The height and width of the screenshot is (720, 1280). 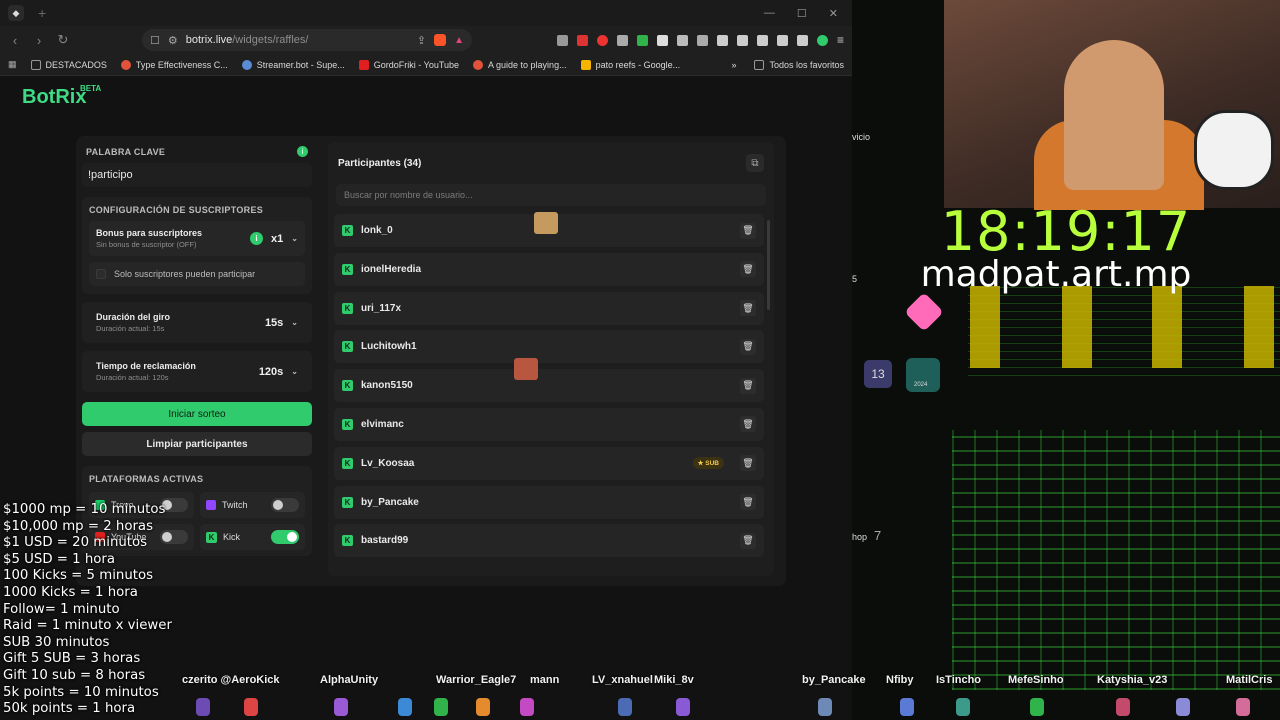 What do you see at coordinates (855, 279) in the screenshot?
I see `side-text: 5` at bounding box center [855, 279].